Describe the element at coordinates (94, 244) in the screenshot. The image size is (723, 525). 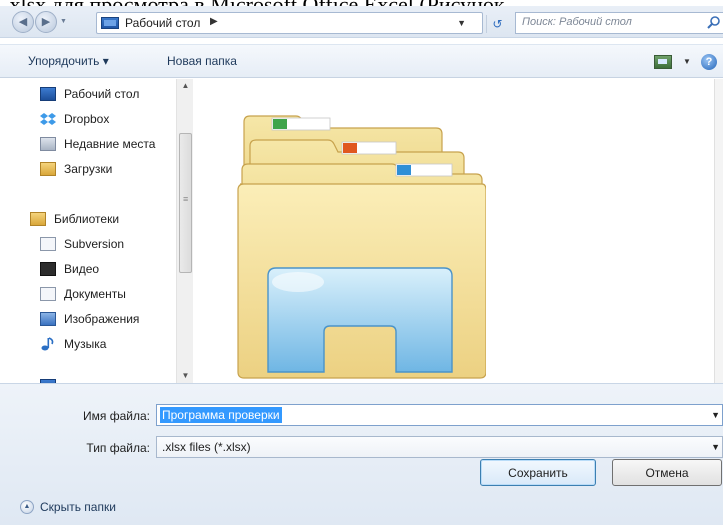
I see `nav-item-label: Subversion` at that location.